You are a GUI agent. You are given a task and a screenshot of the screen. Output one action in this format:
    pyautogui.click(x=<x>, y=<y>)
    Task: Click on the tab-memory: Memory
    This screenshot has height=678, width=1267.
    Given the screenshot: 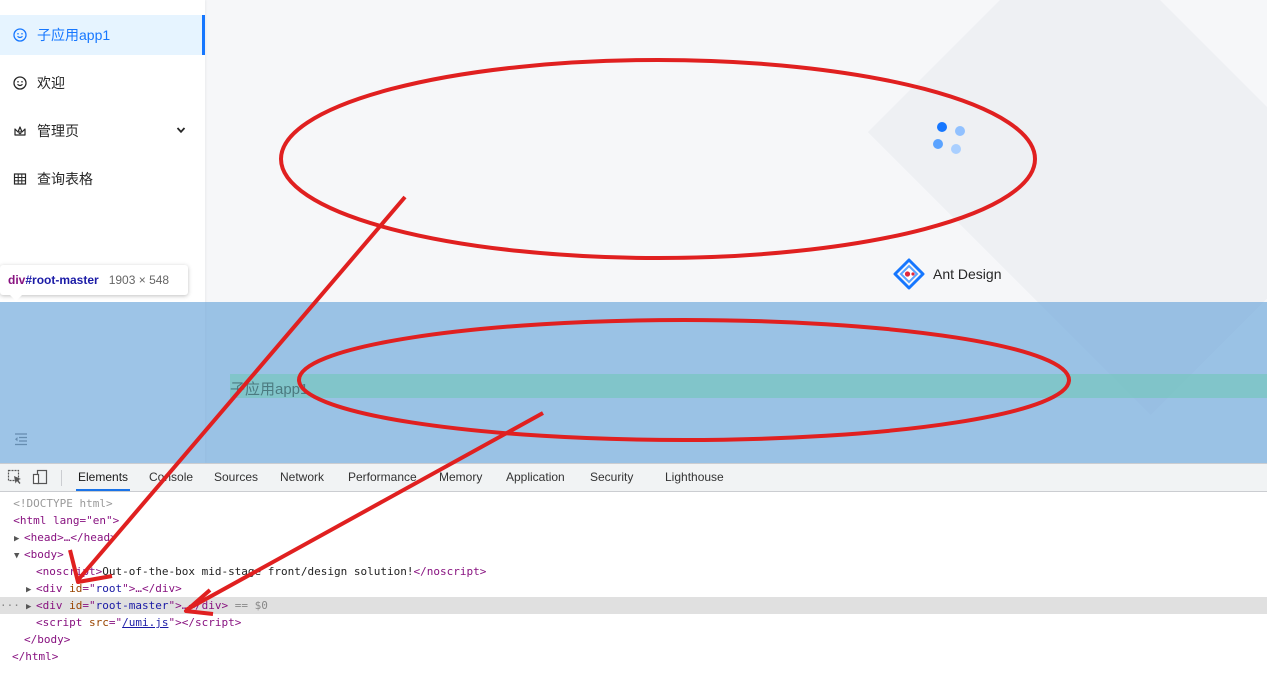 What is the action you would take?
    pyautogui.click(x=460, y=477)
    